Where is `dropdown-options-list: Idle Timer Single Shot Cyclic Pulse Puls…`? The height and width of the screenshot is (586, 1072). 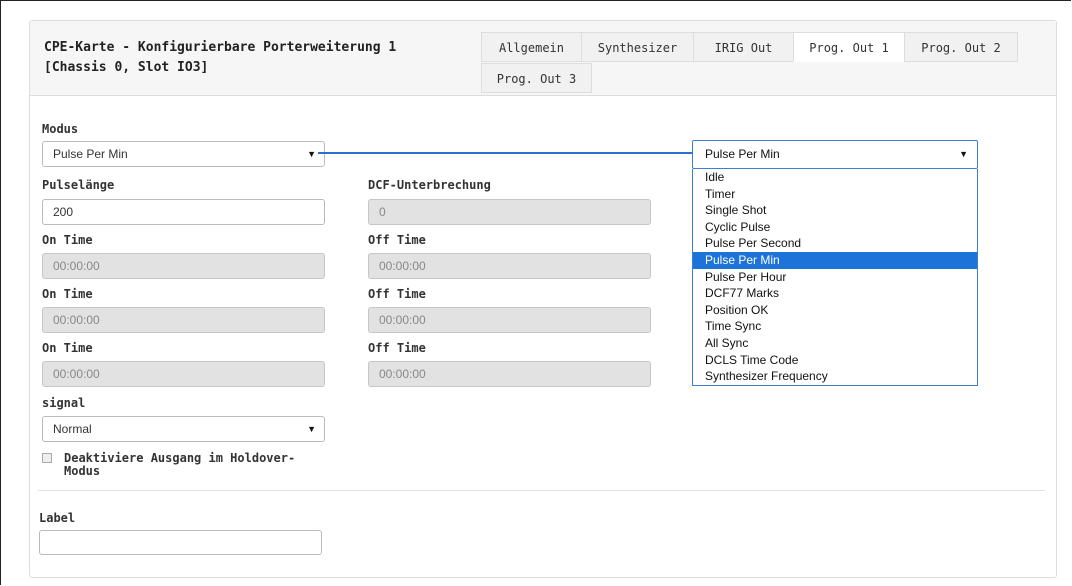 dropdown-options-list: Idle Timer Single Shot Cyclic Pulse Puls… is located at coordinates (835, 277).